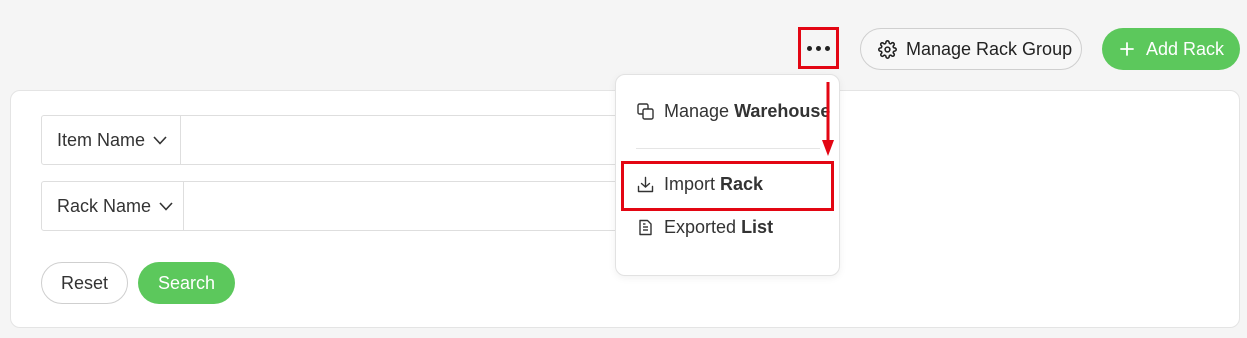 The height and width of the screenshot is (338, 1247). What do you see at coordinates (728, 148) in the screenshot?
I see `menu-divider` at bounding box center [728, 148].